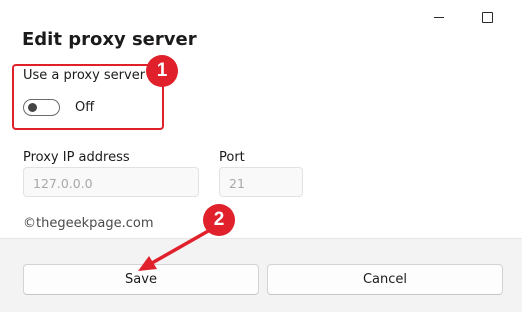 The width and height of the screenshot is (522, 312). What do you see at coordinates (88, 97) in the screenshot?
I see `highlight-box` at bounding box center [88, 97].